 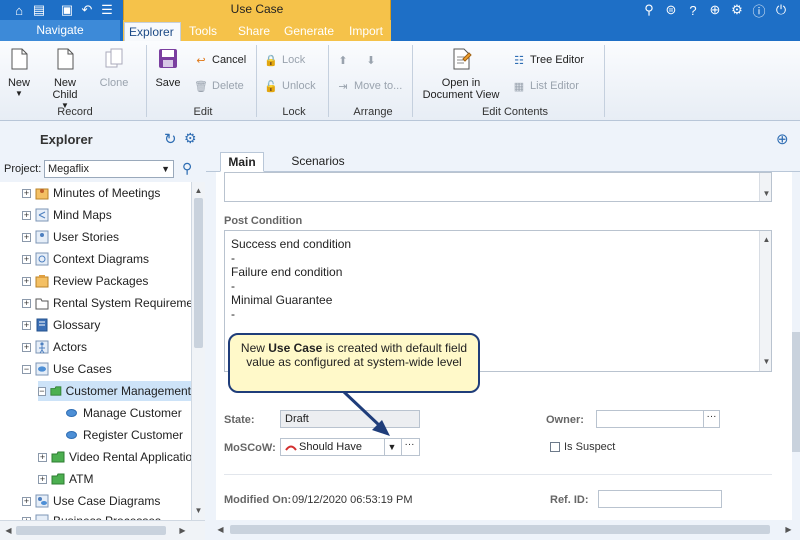 I want to click on sync-icon: ⊜, so click(x=671, y=10).